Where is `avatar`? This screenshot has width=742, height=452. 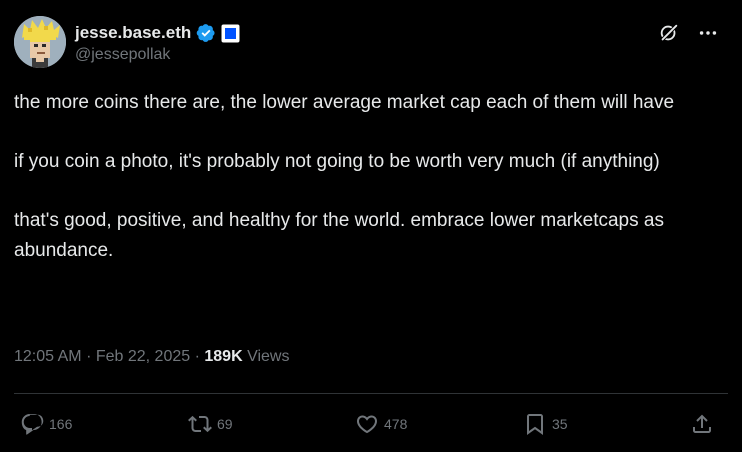 avatar is located at coordinates (40, 42).